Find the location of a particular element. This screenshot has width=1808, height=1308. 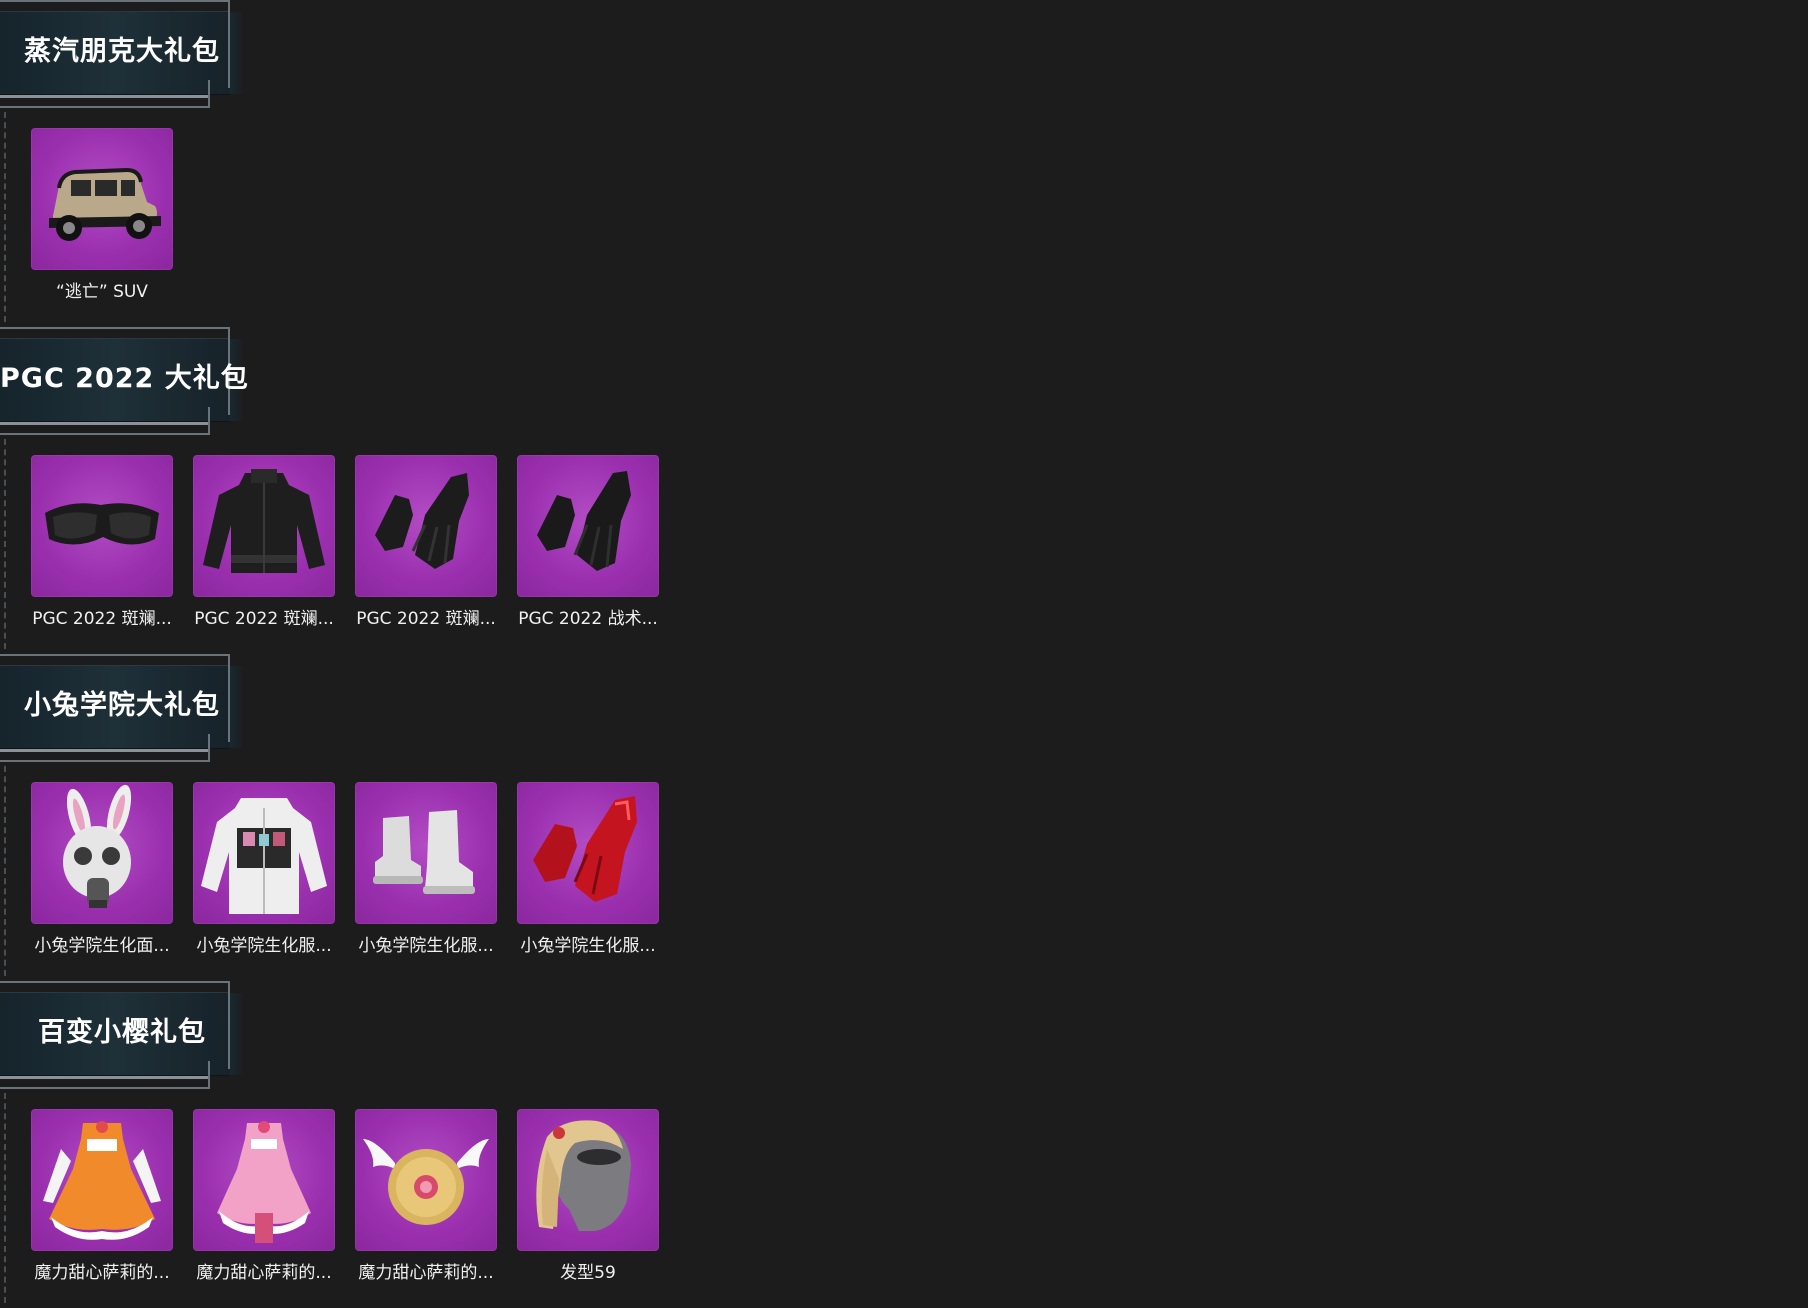

gift-pack-section: 蒸汽朋克大礼包 “逃亡” SUV is located at coordinates (360, 163).